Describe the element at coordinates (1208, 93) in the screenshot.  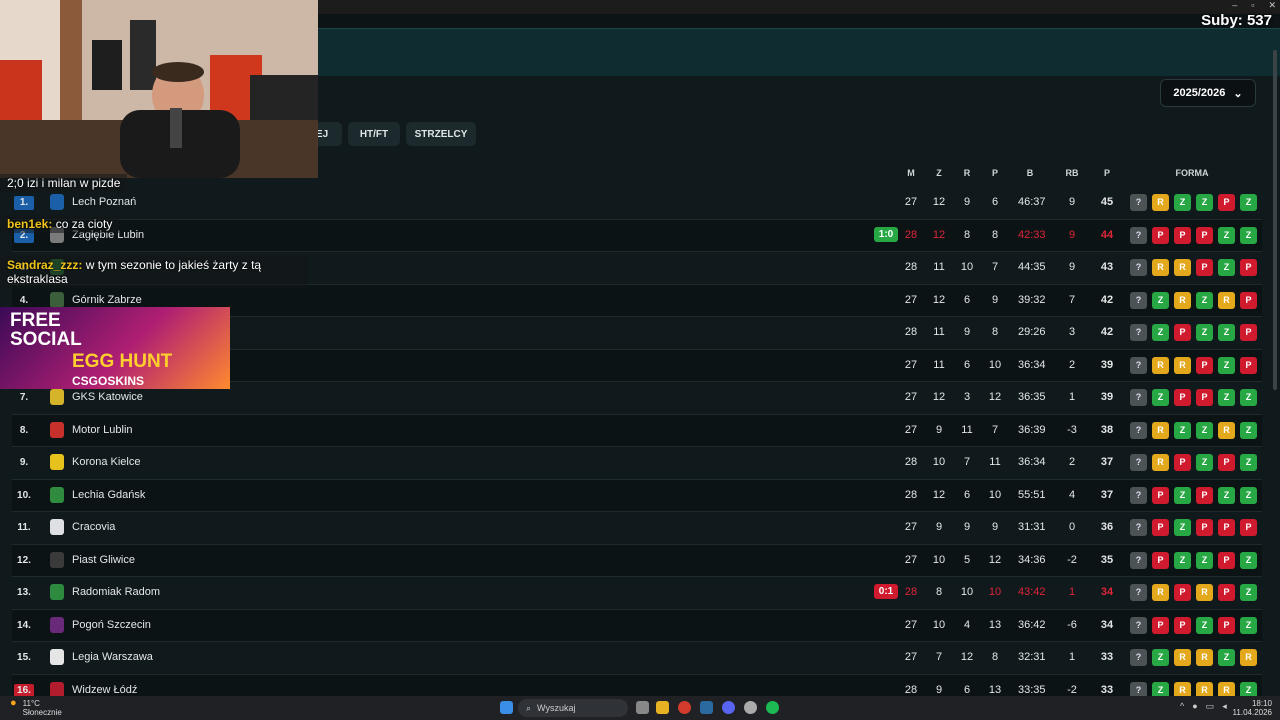
I see `season-select: 2025/2026 ⌄` at that location.